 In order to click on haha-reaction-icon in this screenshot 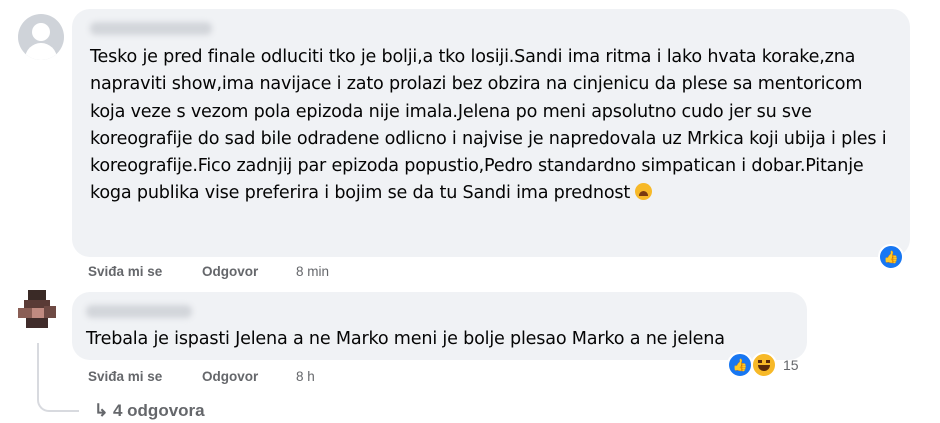, I will do `click(764, 365)`.